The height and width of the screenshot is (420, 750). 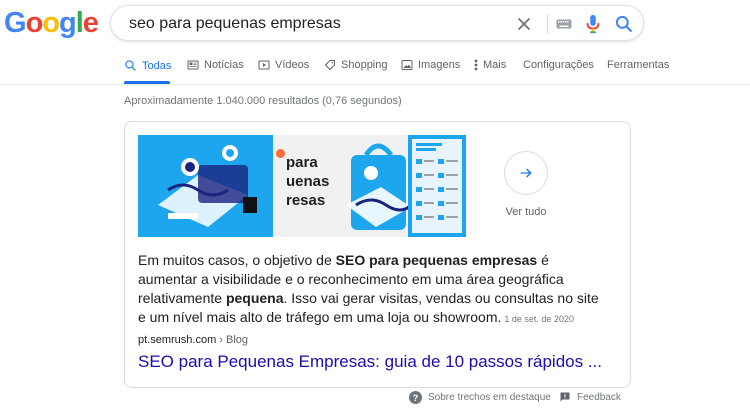 What do you see at coordinates (177, 340) in the screenshot?
I see `result-domain: pt.semrush.com` at bounding box center [177, 340].